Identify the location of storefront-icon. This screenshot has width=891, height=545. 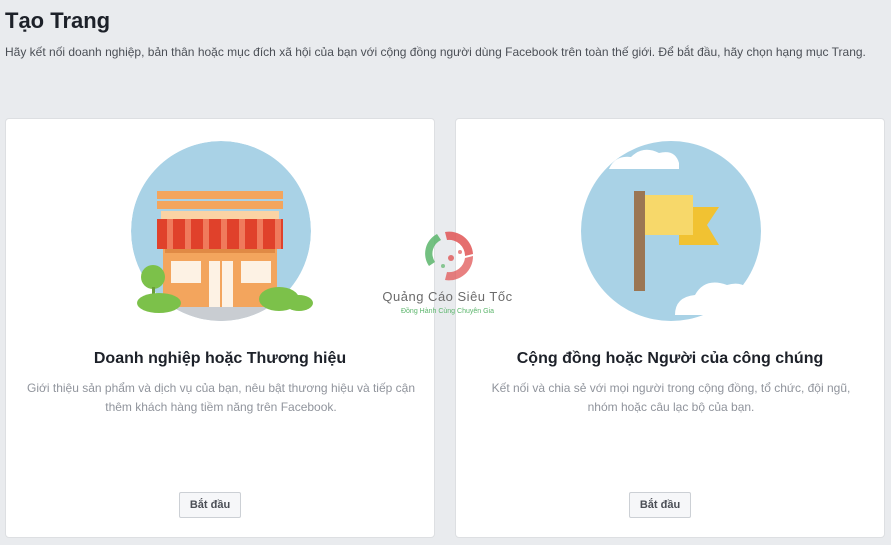
(222, 231).